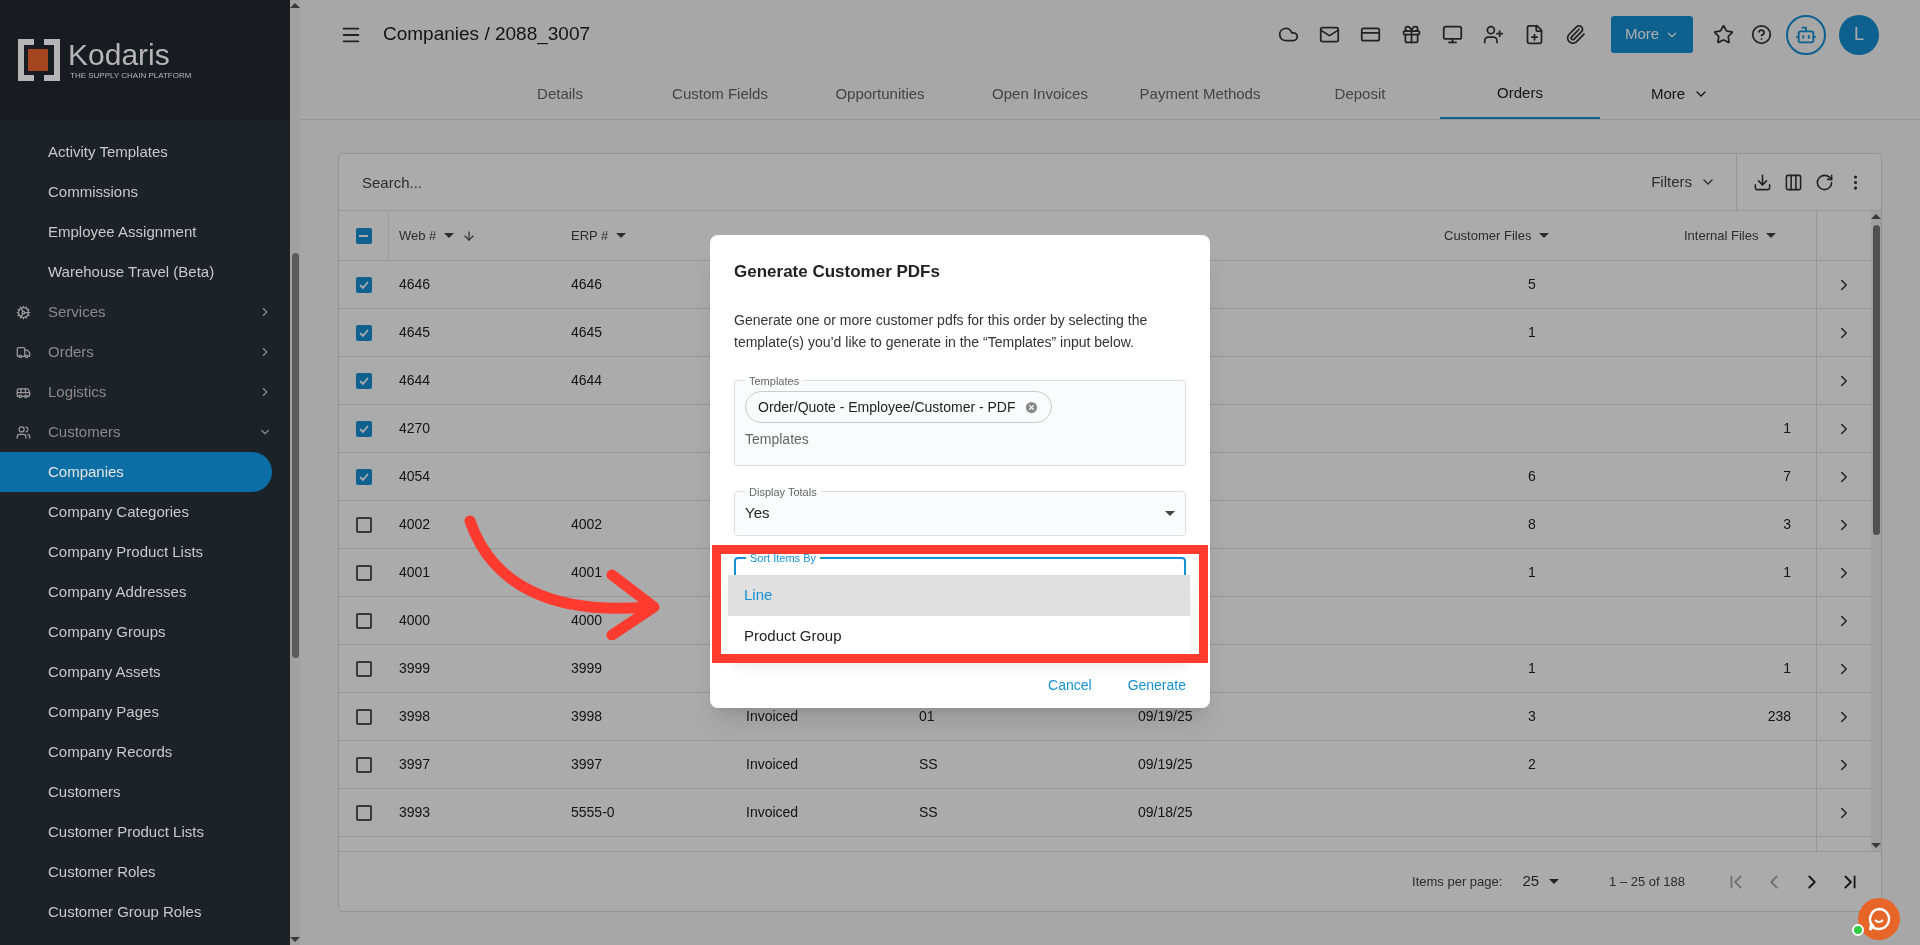 The width and height of the screenshot is (1920, 945). I want to click on dialog-button: Generate, so click(1156, 685).